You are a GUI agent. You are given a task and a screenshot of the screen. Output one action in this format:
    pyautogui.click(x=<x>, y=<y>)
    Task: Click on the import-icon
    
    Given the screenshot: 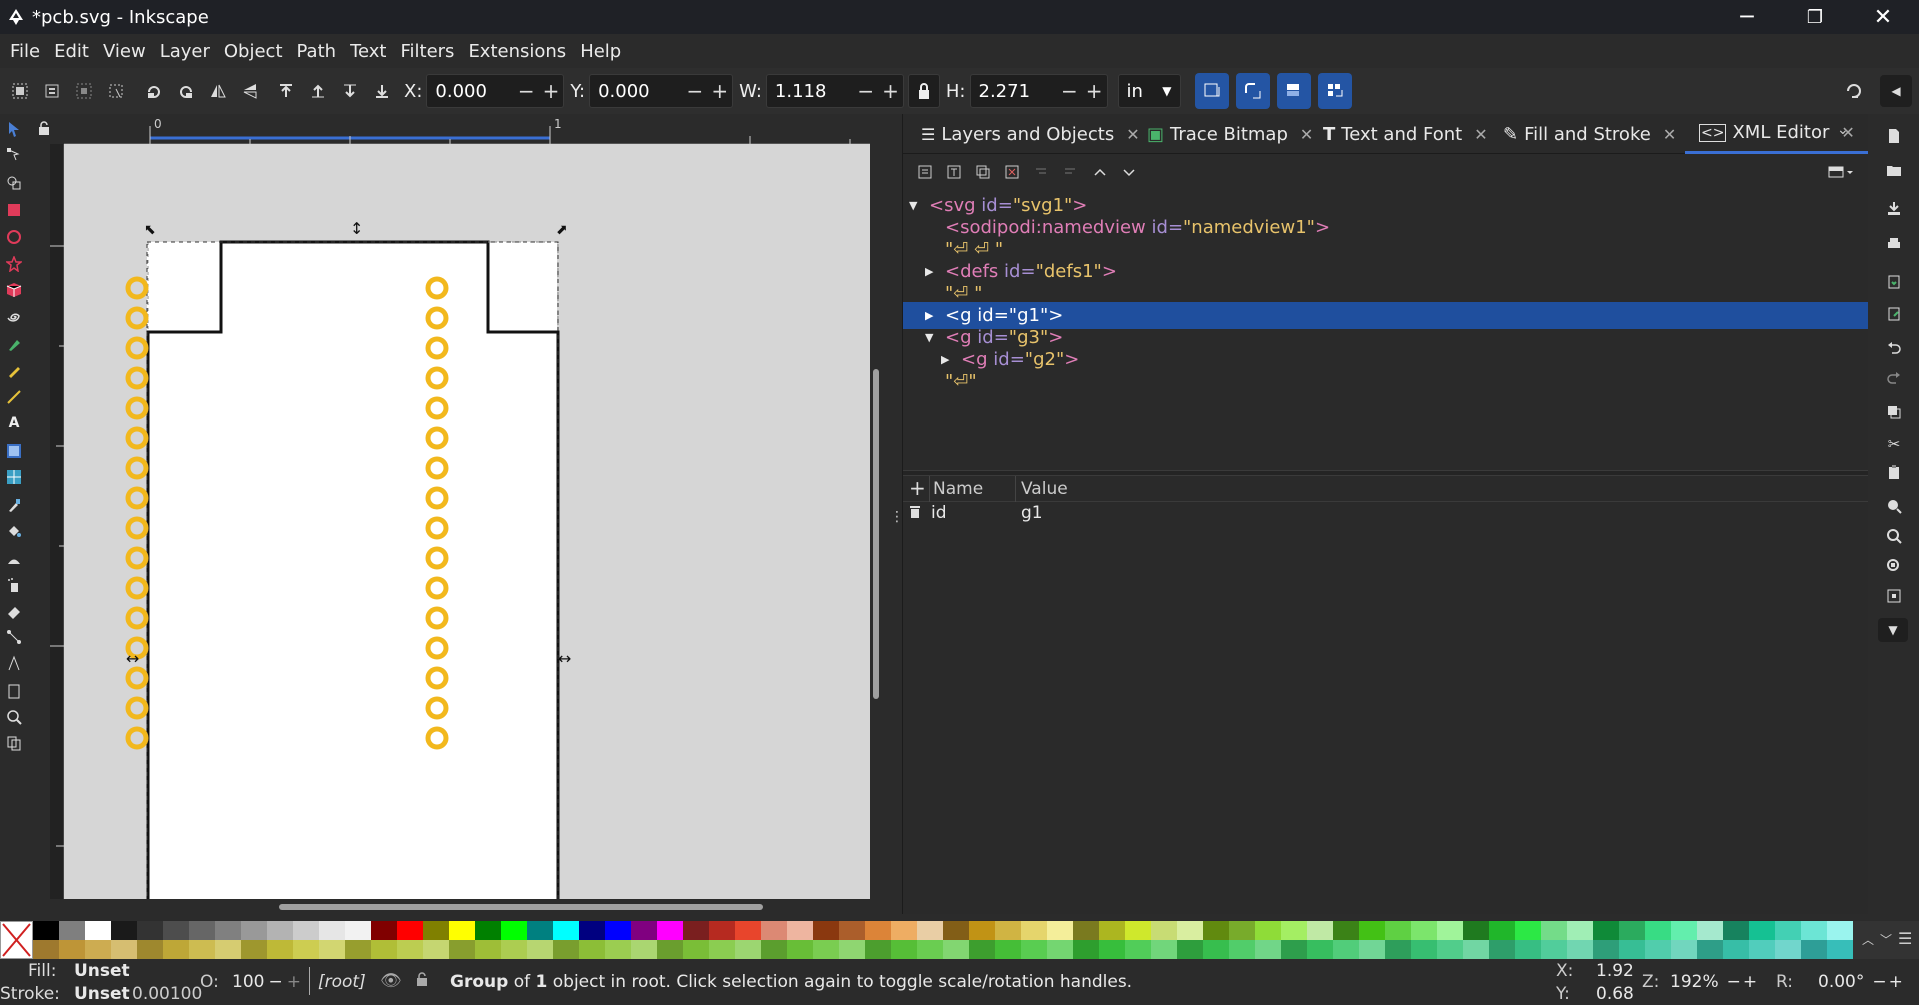 What is the action you would take?
    pyautogui.click(x=1894, y=282)
    